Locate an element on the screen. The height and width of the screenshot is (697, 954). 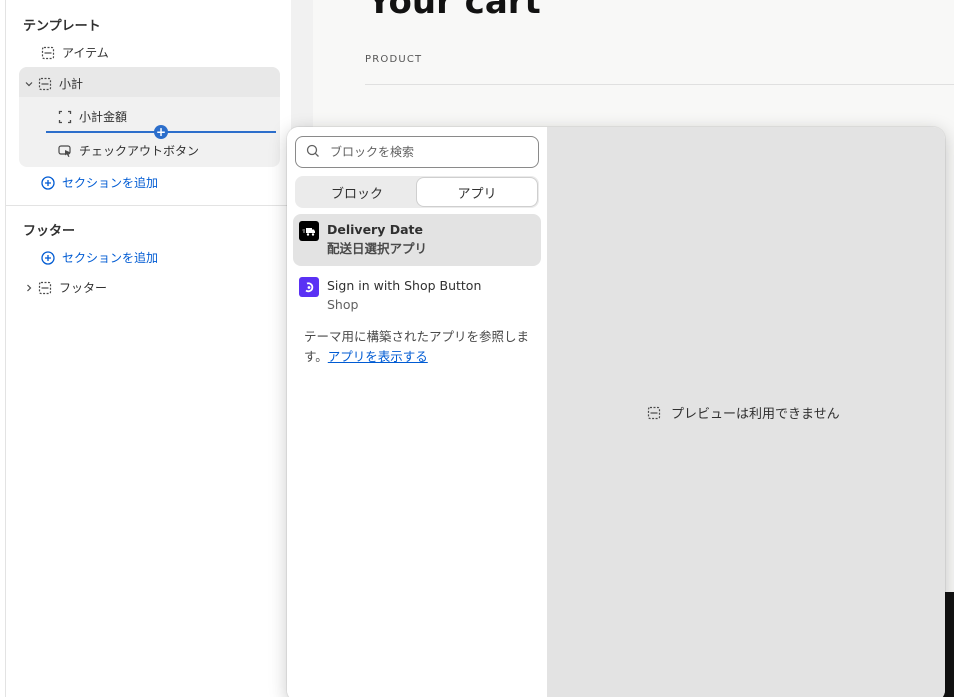
block-search-box is located at coordinates (417, 152).